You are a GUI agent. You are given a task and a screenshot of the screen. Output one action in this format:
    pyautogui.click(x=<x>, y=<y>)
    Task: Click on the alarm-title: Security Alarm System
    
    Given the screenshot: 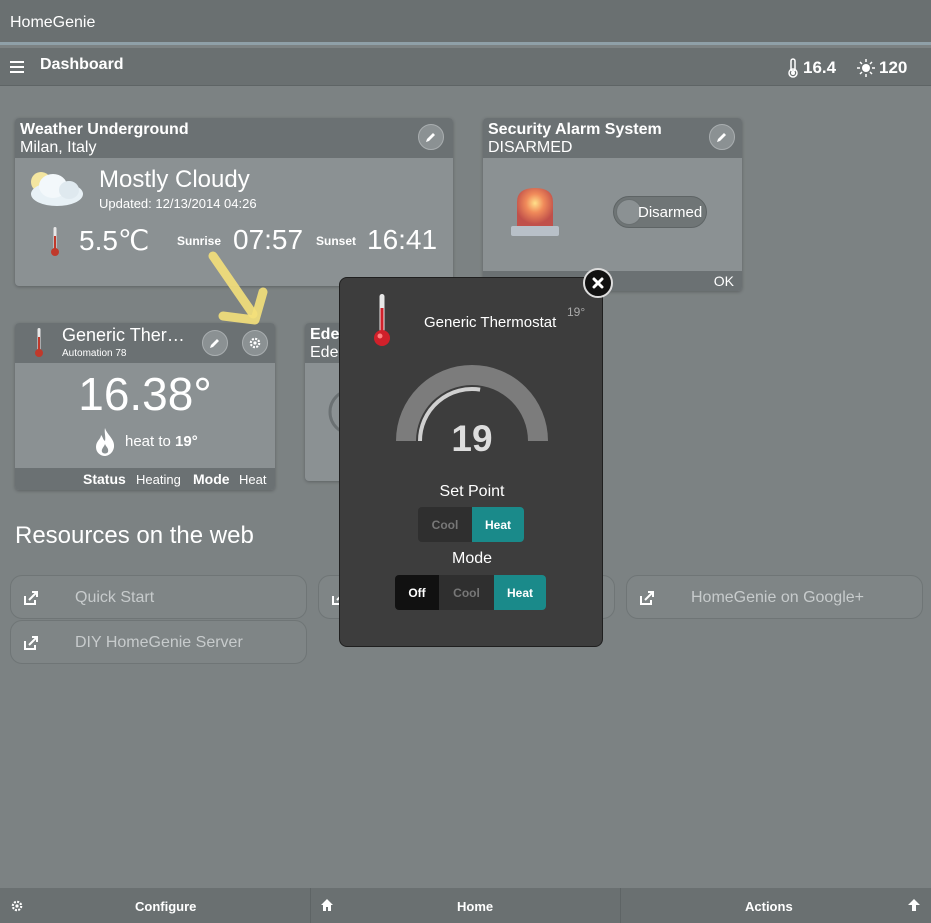 What is the action you would take?
    pyautogui.click(x=575, y=129)
    